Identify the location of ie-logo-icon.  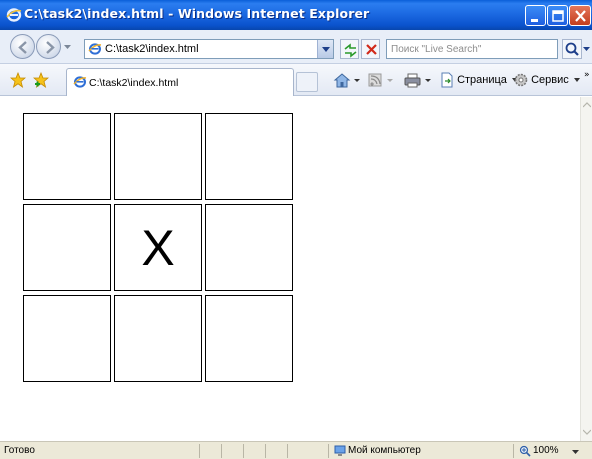
(14, 15).